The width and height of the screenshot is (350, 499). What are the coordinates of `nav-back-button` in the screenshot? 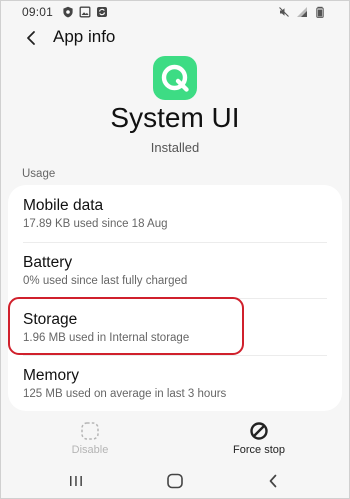 It's located at (273, 481).